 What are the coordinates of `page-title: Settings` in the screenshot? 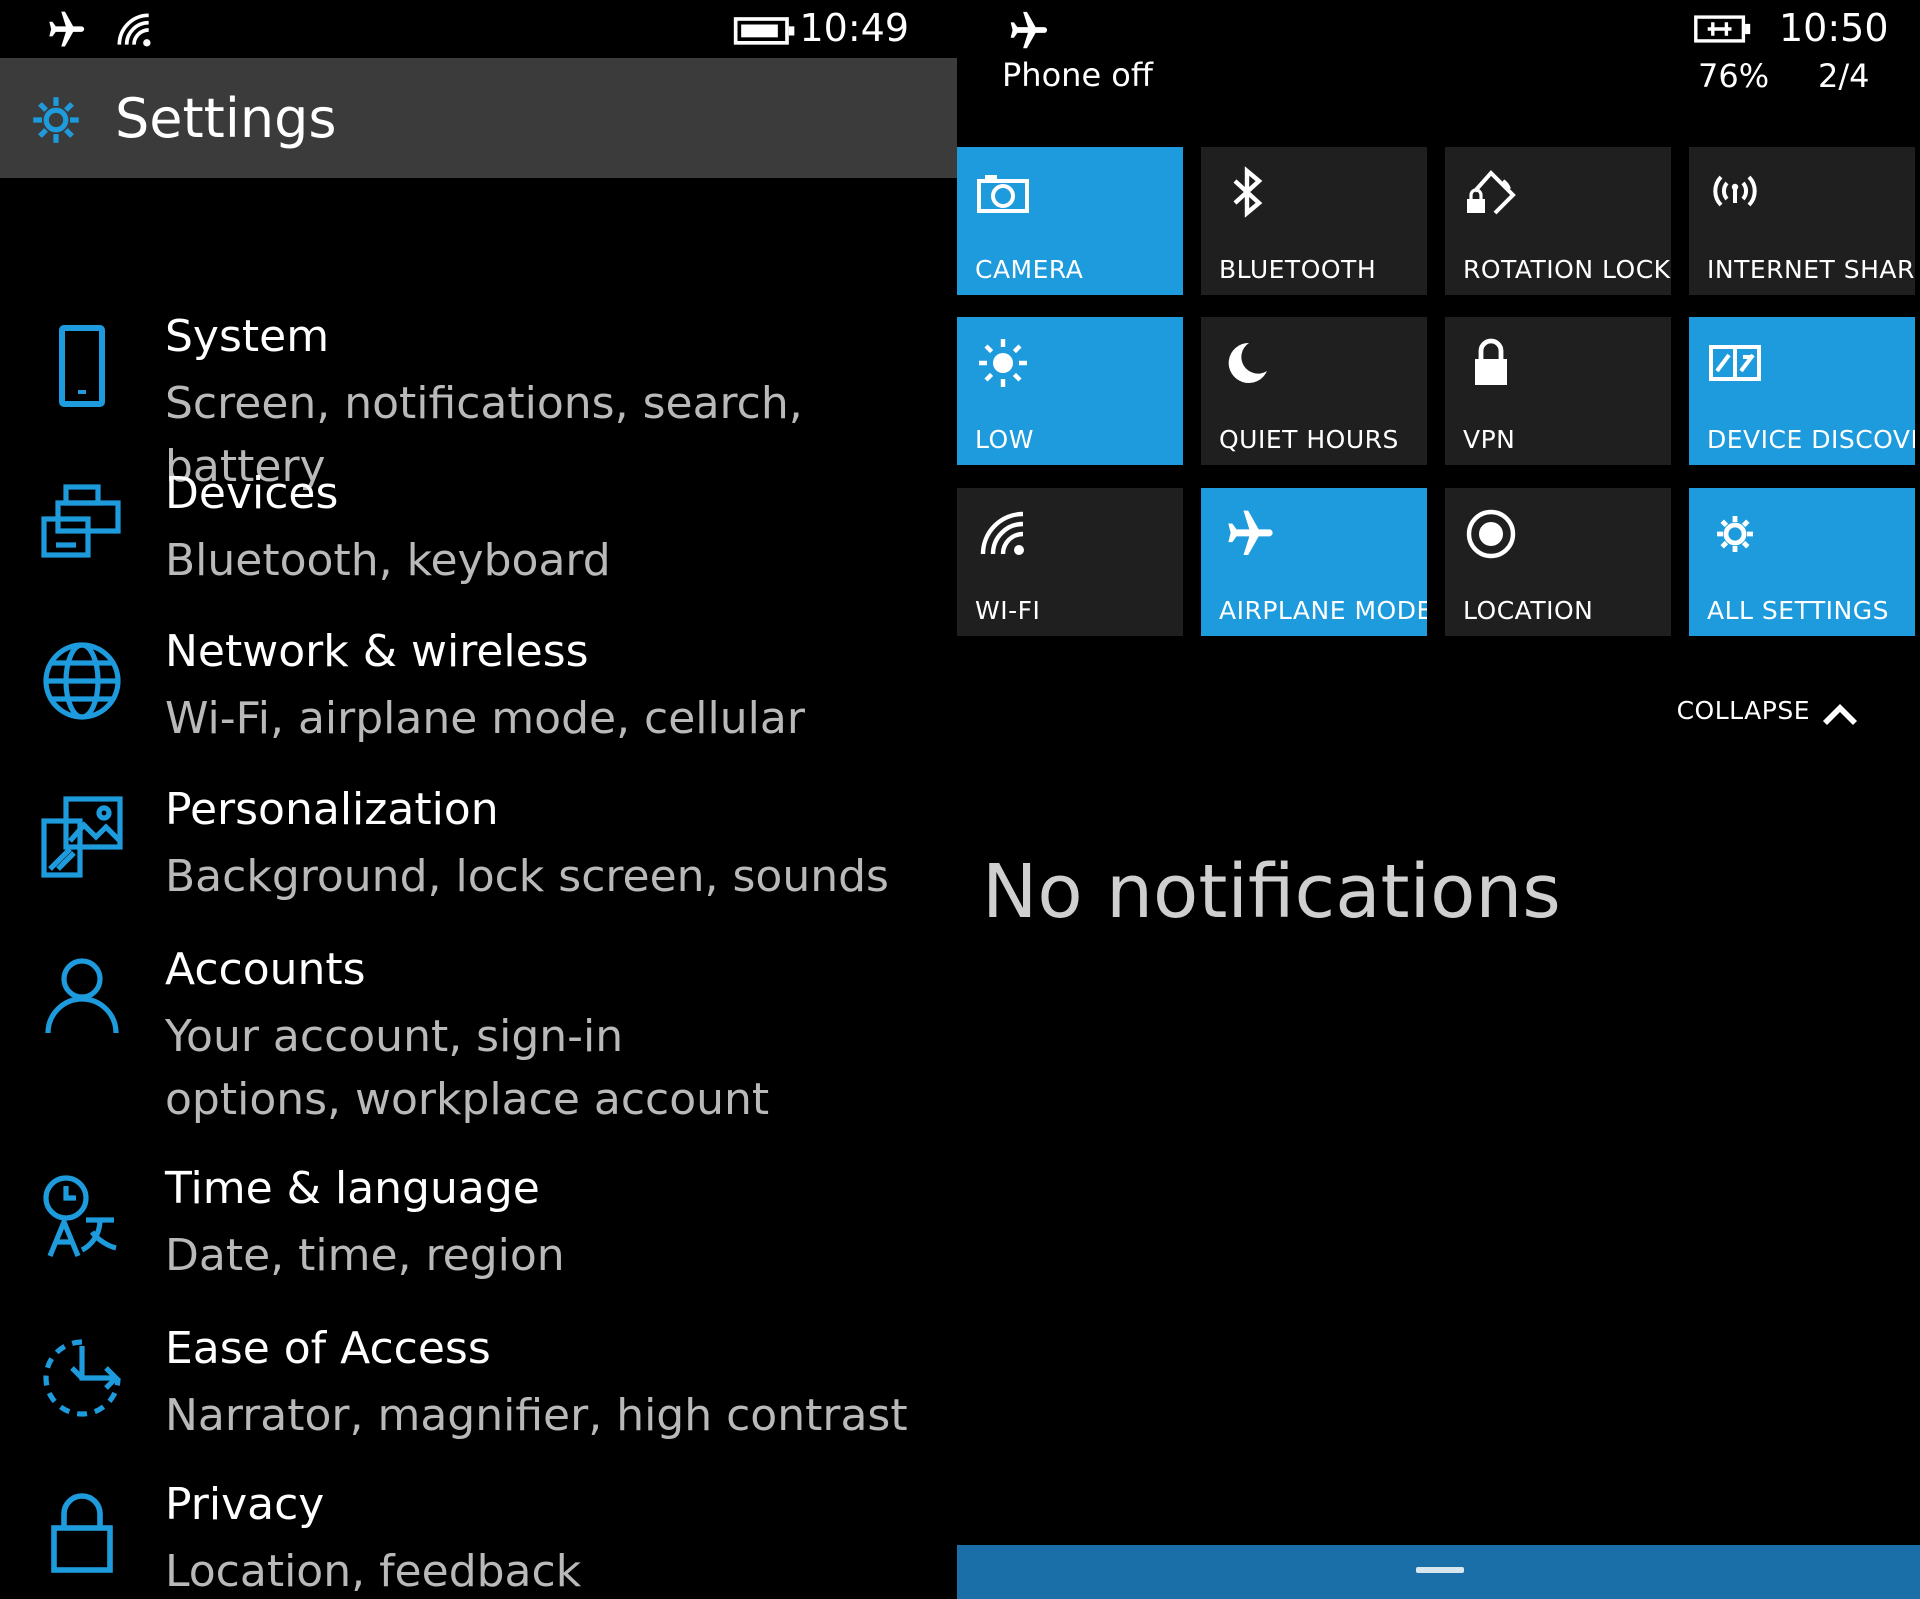 It's located at (226, 118).